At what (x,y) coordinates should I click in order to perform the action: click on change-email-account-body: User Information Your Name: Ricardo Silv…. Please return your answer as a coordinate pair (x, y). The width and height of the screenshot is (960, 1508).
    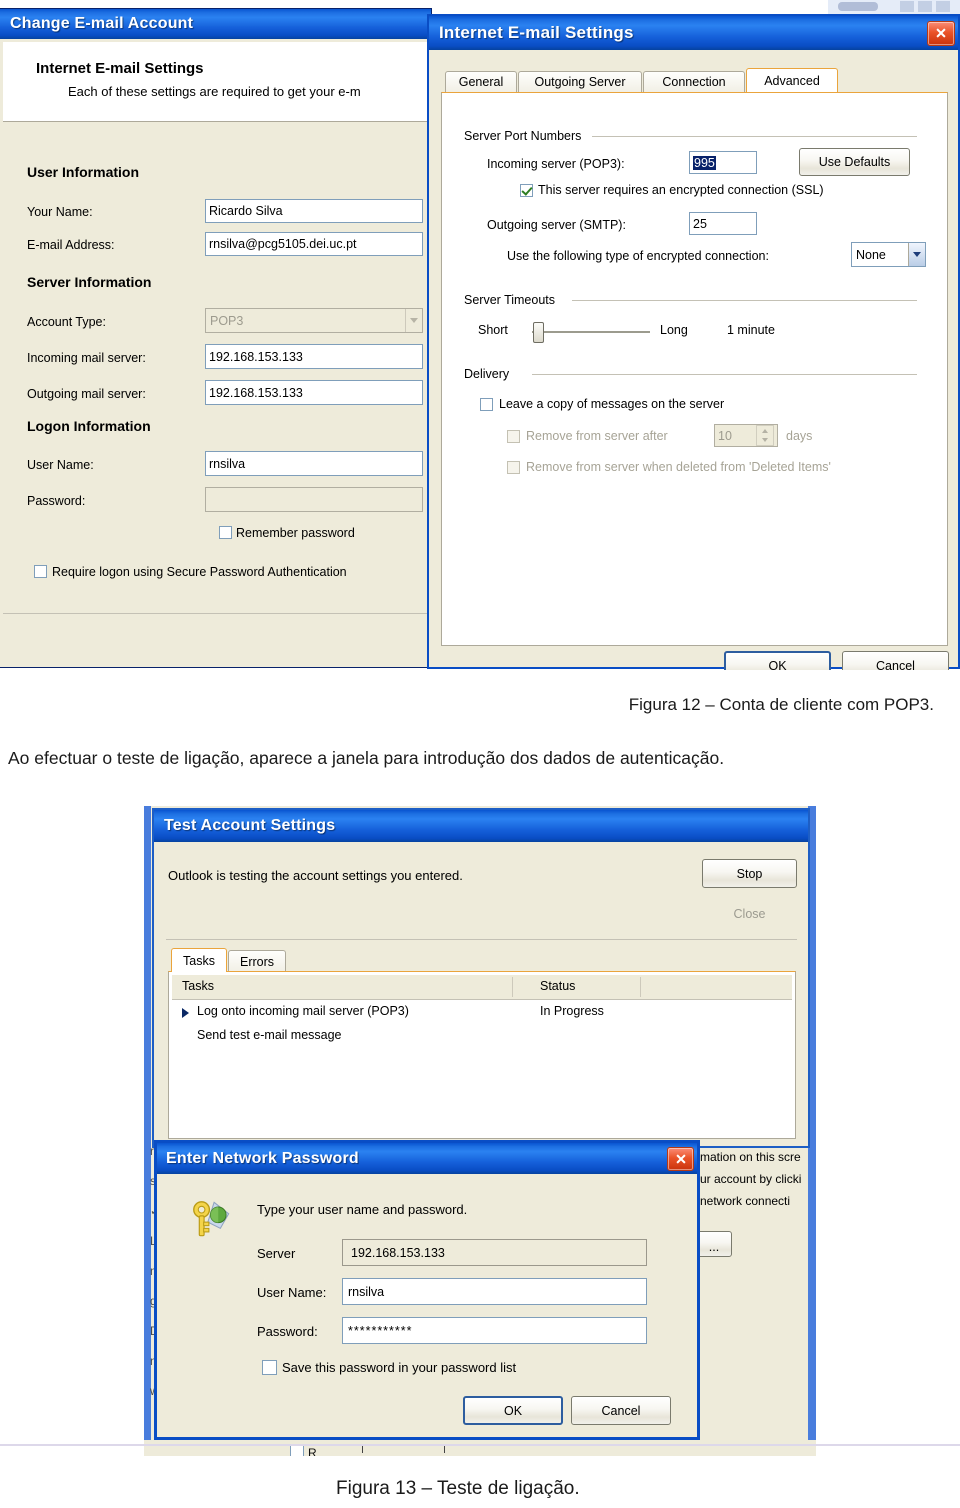
    Looking at the image, I should click on (217, 367).